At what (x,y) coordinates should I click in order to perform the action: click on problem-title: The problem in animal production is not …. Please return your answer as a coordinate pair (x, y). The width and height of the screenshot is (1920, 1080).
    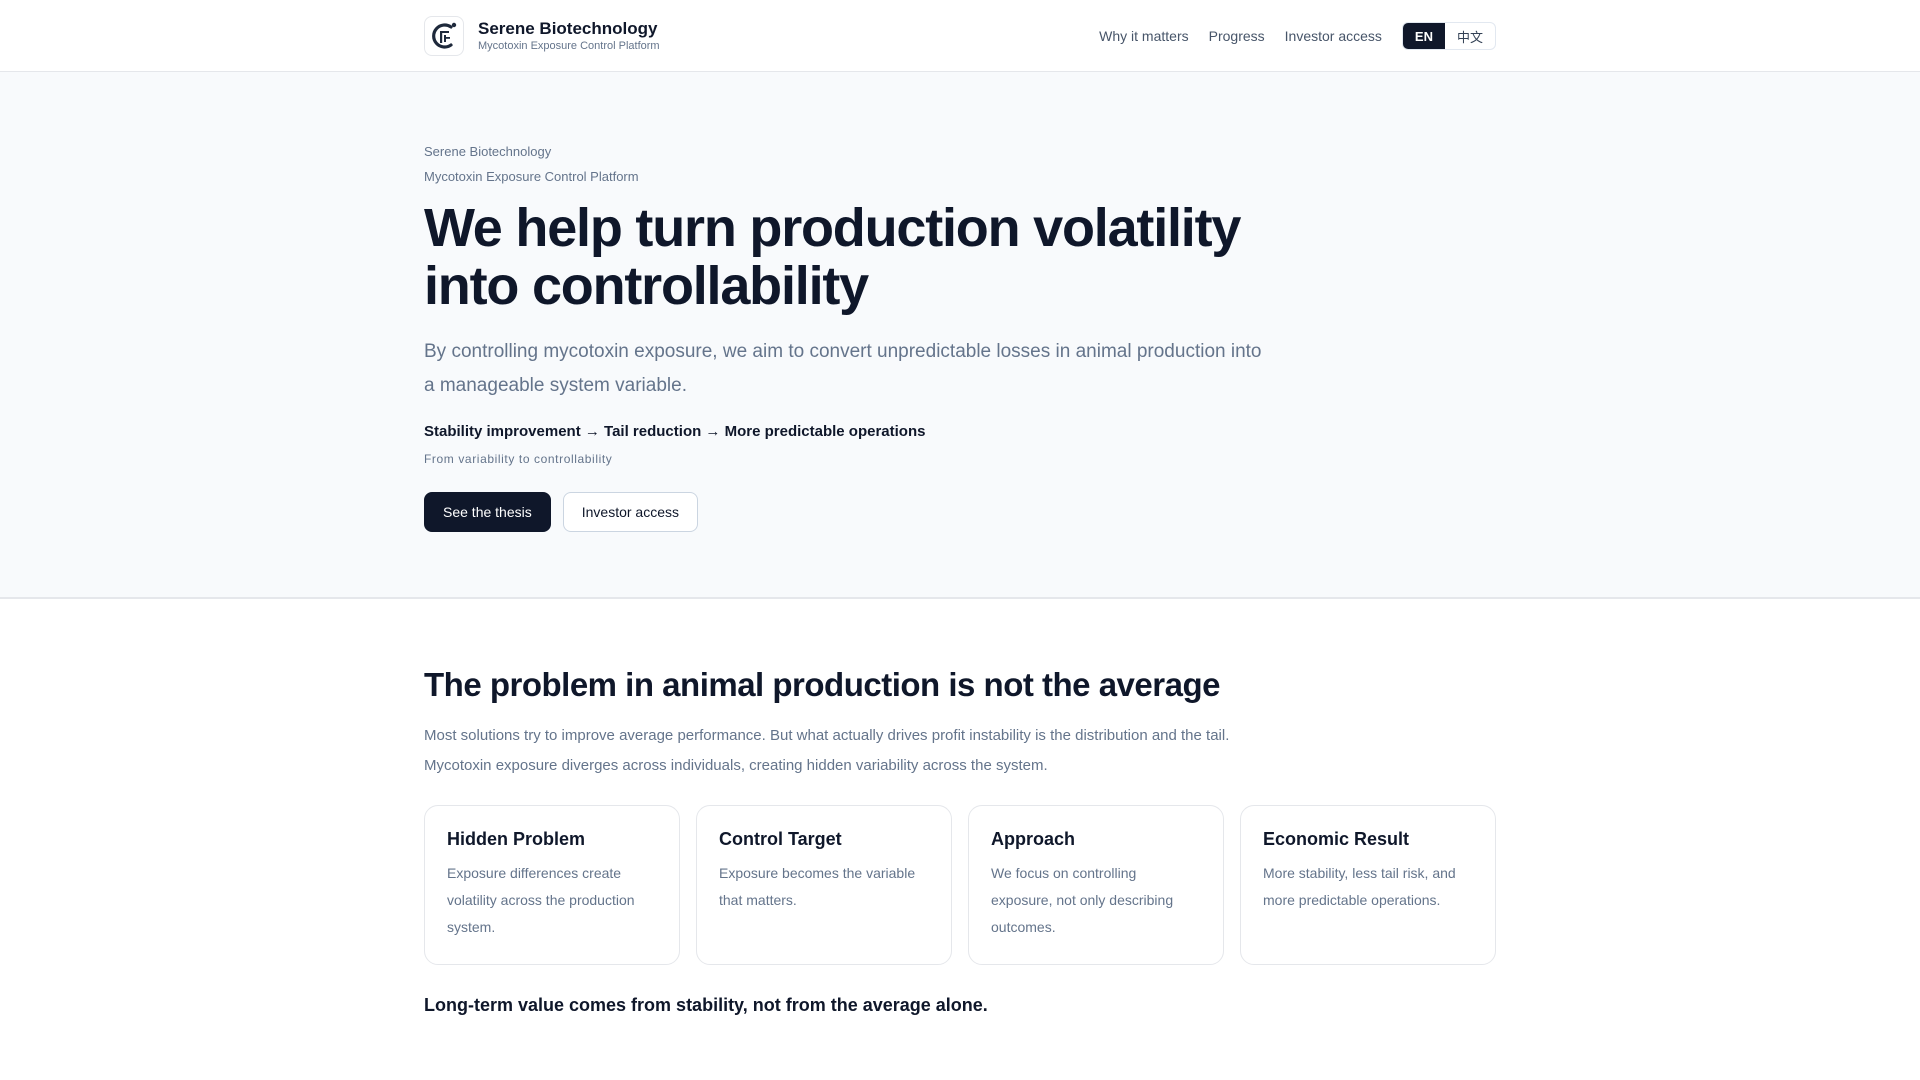
    Looking at the image, I should click on (822, 684).